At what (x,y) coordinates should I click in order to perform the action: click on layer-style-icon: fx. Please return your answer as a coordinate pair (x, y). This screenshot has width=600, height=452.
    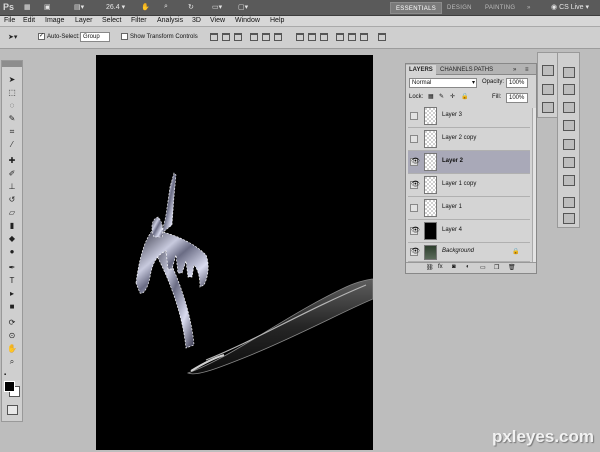
    Looking at the image, I should click on (440, 267).